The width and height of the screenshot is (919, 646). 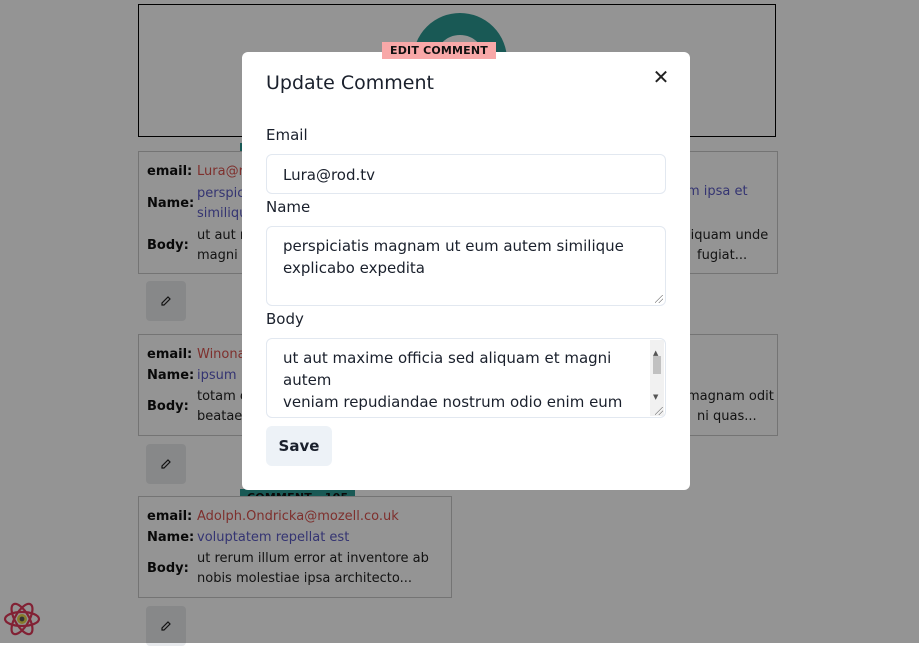 What do you see at coordinates (287, 135) in the screenshot?
I see `email-field-label: Email` at bounding box center [287, 135].